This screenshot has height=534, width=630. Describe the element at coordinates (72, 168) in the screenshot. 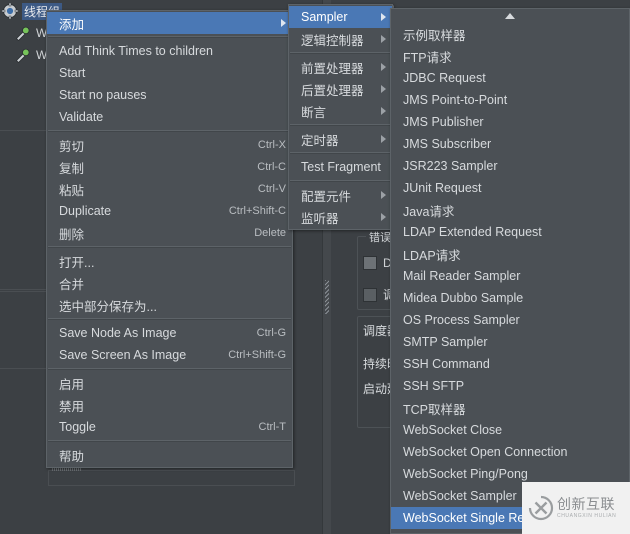

I see `menu-item-label: 复制` at that location.